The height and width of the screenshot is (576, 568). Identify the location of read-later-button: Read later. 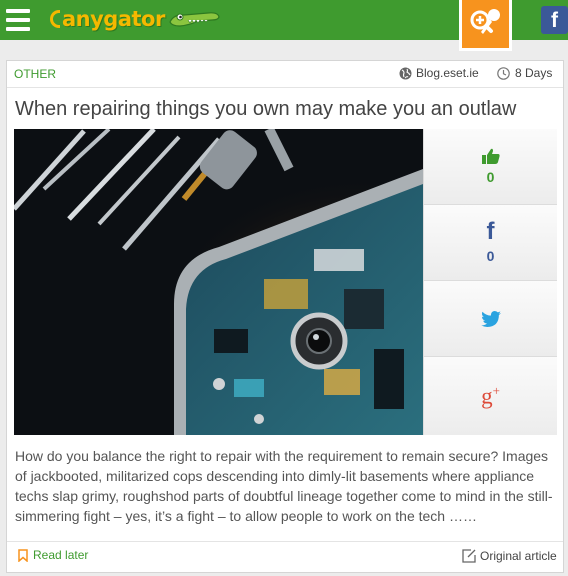
(53, 555).